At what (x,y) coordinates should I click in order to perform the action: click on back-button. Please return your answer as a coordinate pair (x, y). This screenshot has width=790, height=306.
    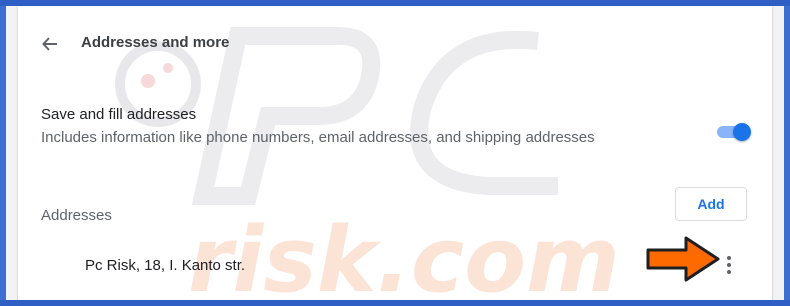
    Looking at the image, I should click on (50, 44).